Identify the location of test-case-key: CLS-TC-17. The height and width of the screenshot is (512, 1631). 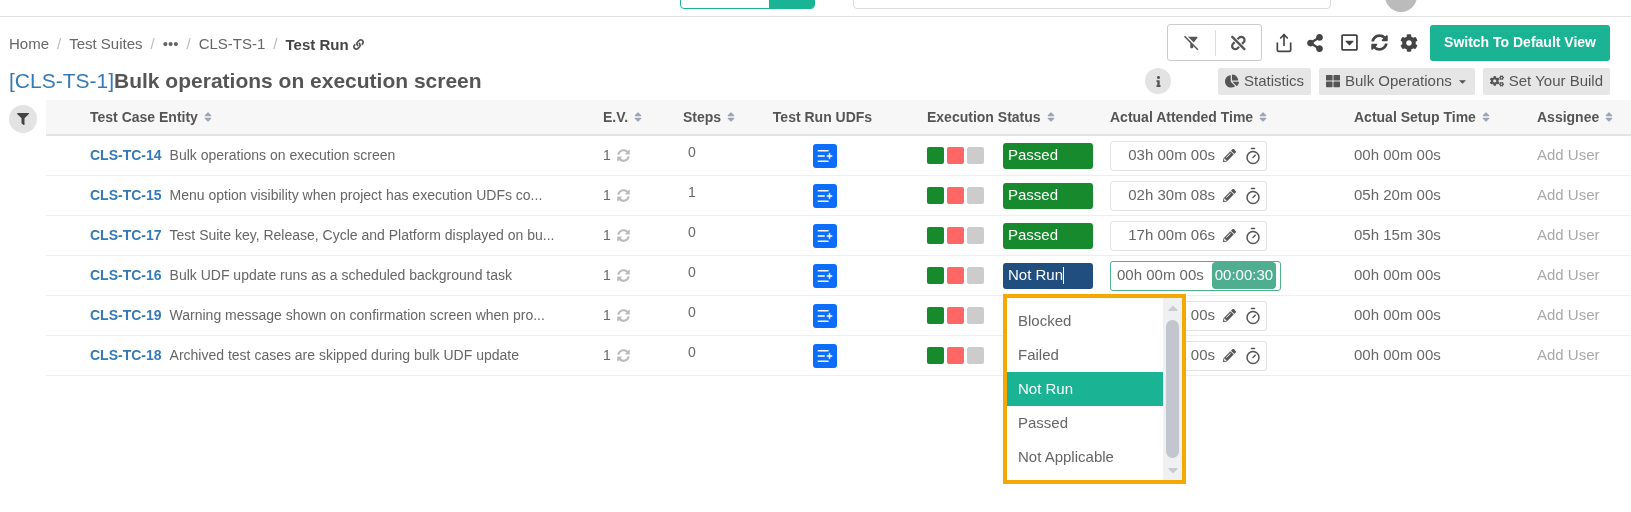
(126, 235).